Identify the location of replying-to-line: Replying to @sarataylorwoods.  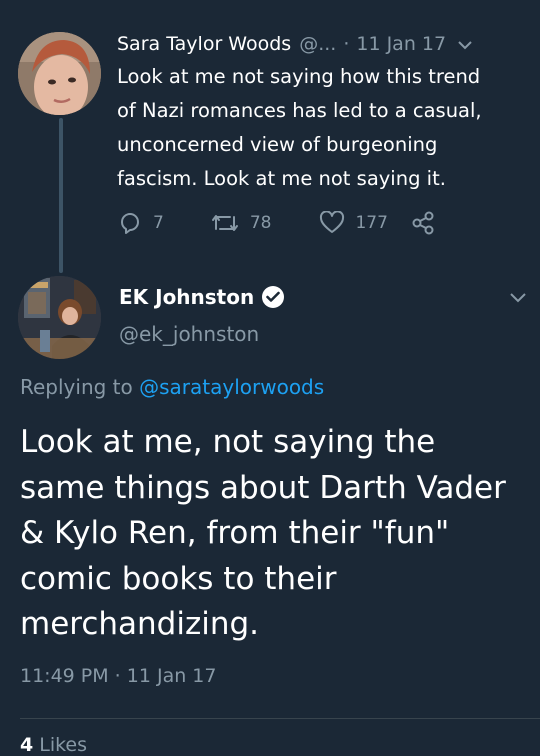
(172, 387).